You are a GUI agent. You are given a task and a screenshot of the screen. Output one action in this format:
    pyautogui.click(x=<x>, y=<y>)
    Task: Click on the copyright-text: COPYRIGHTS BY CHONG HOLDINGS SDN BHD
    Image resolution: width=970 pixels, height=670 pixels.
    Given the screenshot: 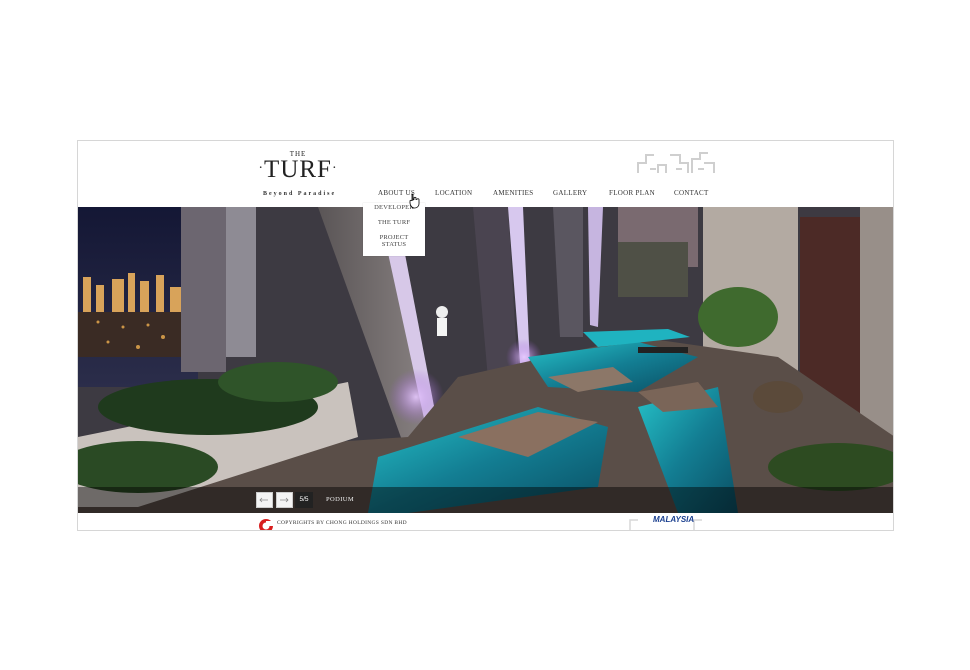 What is the action you would take?
    pyautogui.click(x=342, y=523)
    